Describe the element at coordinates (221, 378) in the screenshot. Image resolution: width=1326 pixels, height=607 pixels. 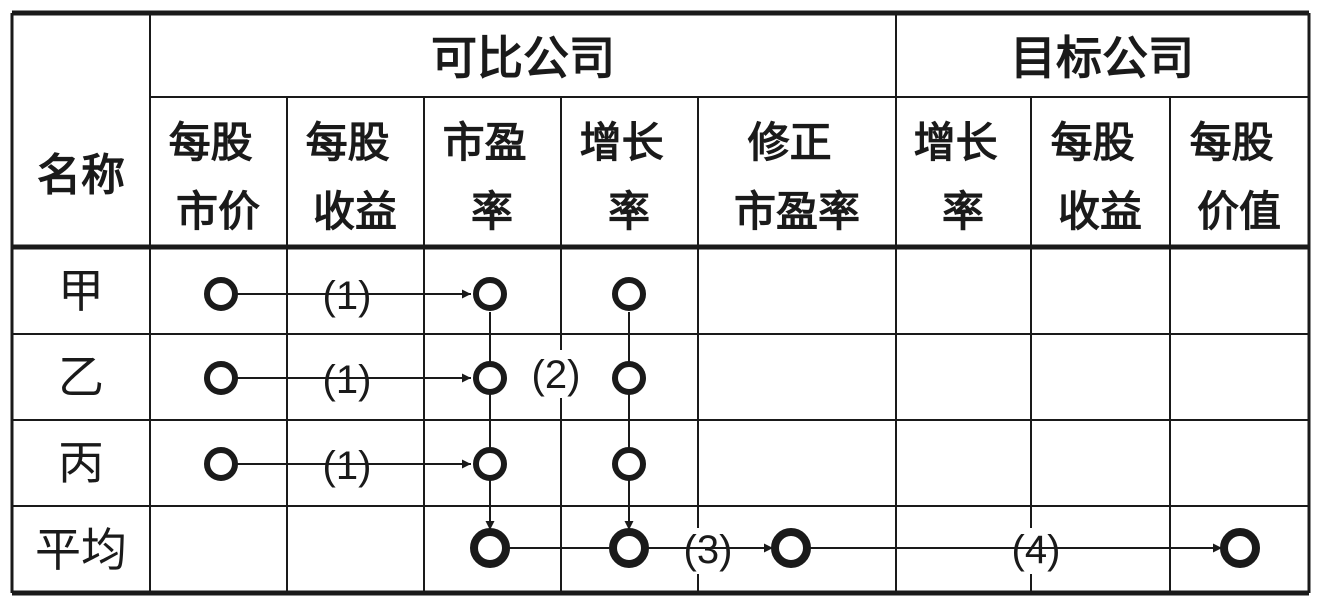
I see `node-share-price-yi` at that location.